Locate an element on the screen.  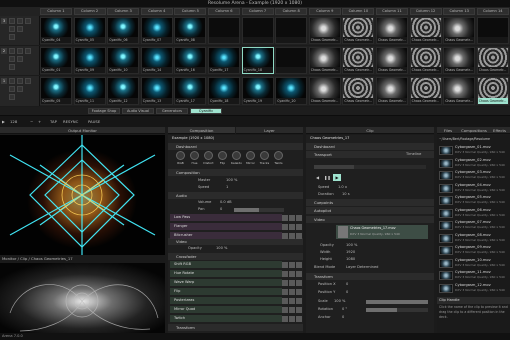
rotation-slider is located at coordinates (397, 310).